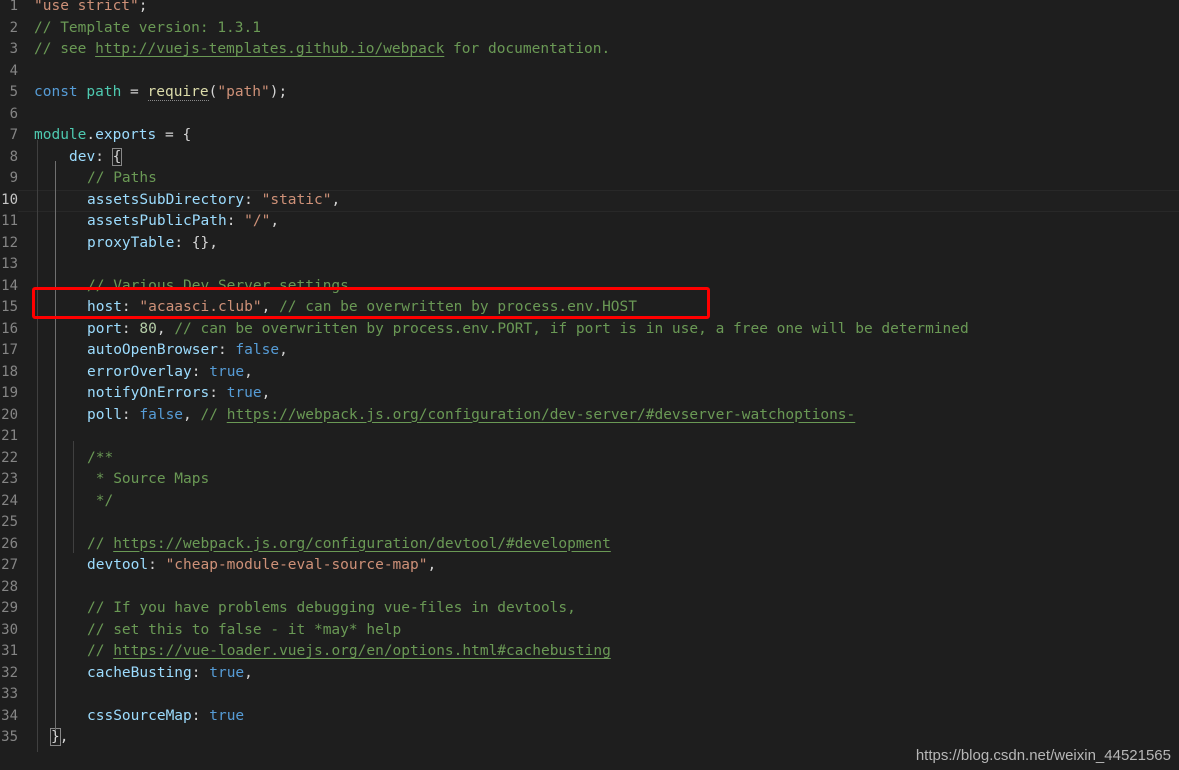 Image resolution: width=1179 pixels, height=770 pixels. I want to click on token-property: port, so click(104, 328).